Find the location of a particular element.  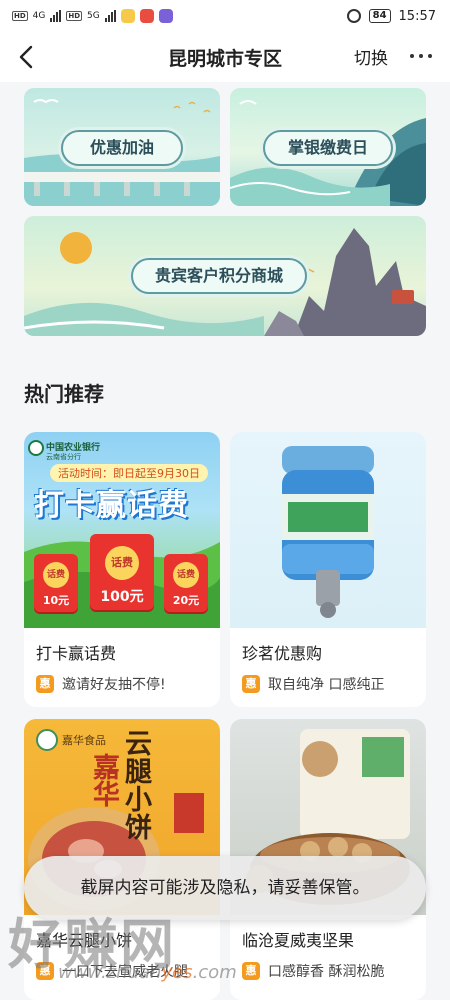

back-button is located at coordinates (27, 57).